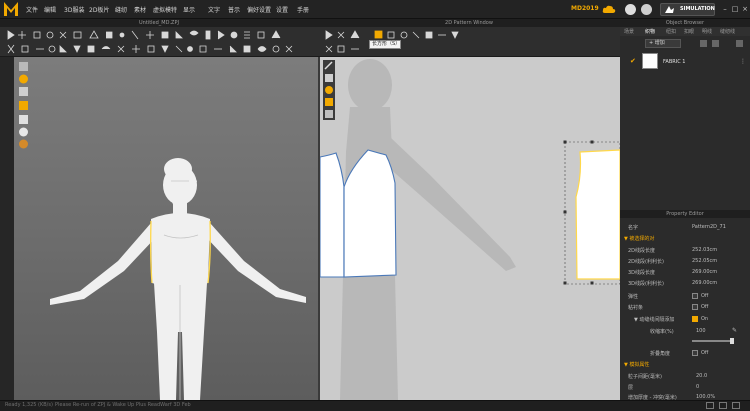 This screenshot has width=750, height=411. Describe the element at coordinates (685, 23) in the screenshot. I see `object-browser-title: Object Browser` at that location.